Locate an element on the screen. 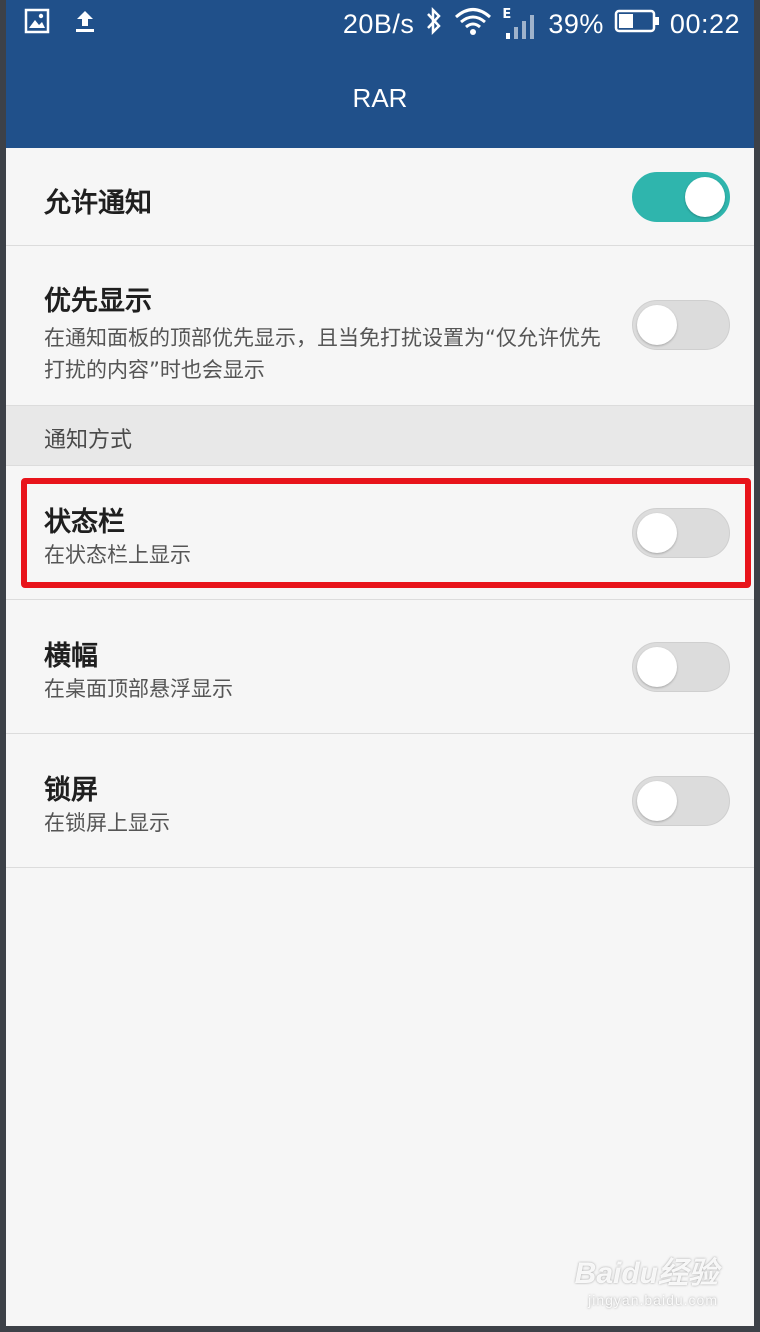 The width and height of the screenshot is (760, 1332). allow-notify-row: 允许通知 is located at coordinates (380, 197).